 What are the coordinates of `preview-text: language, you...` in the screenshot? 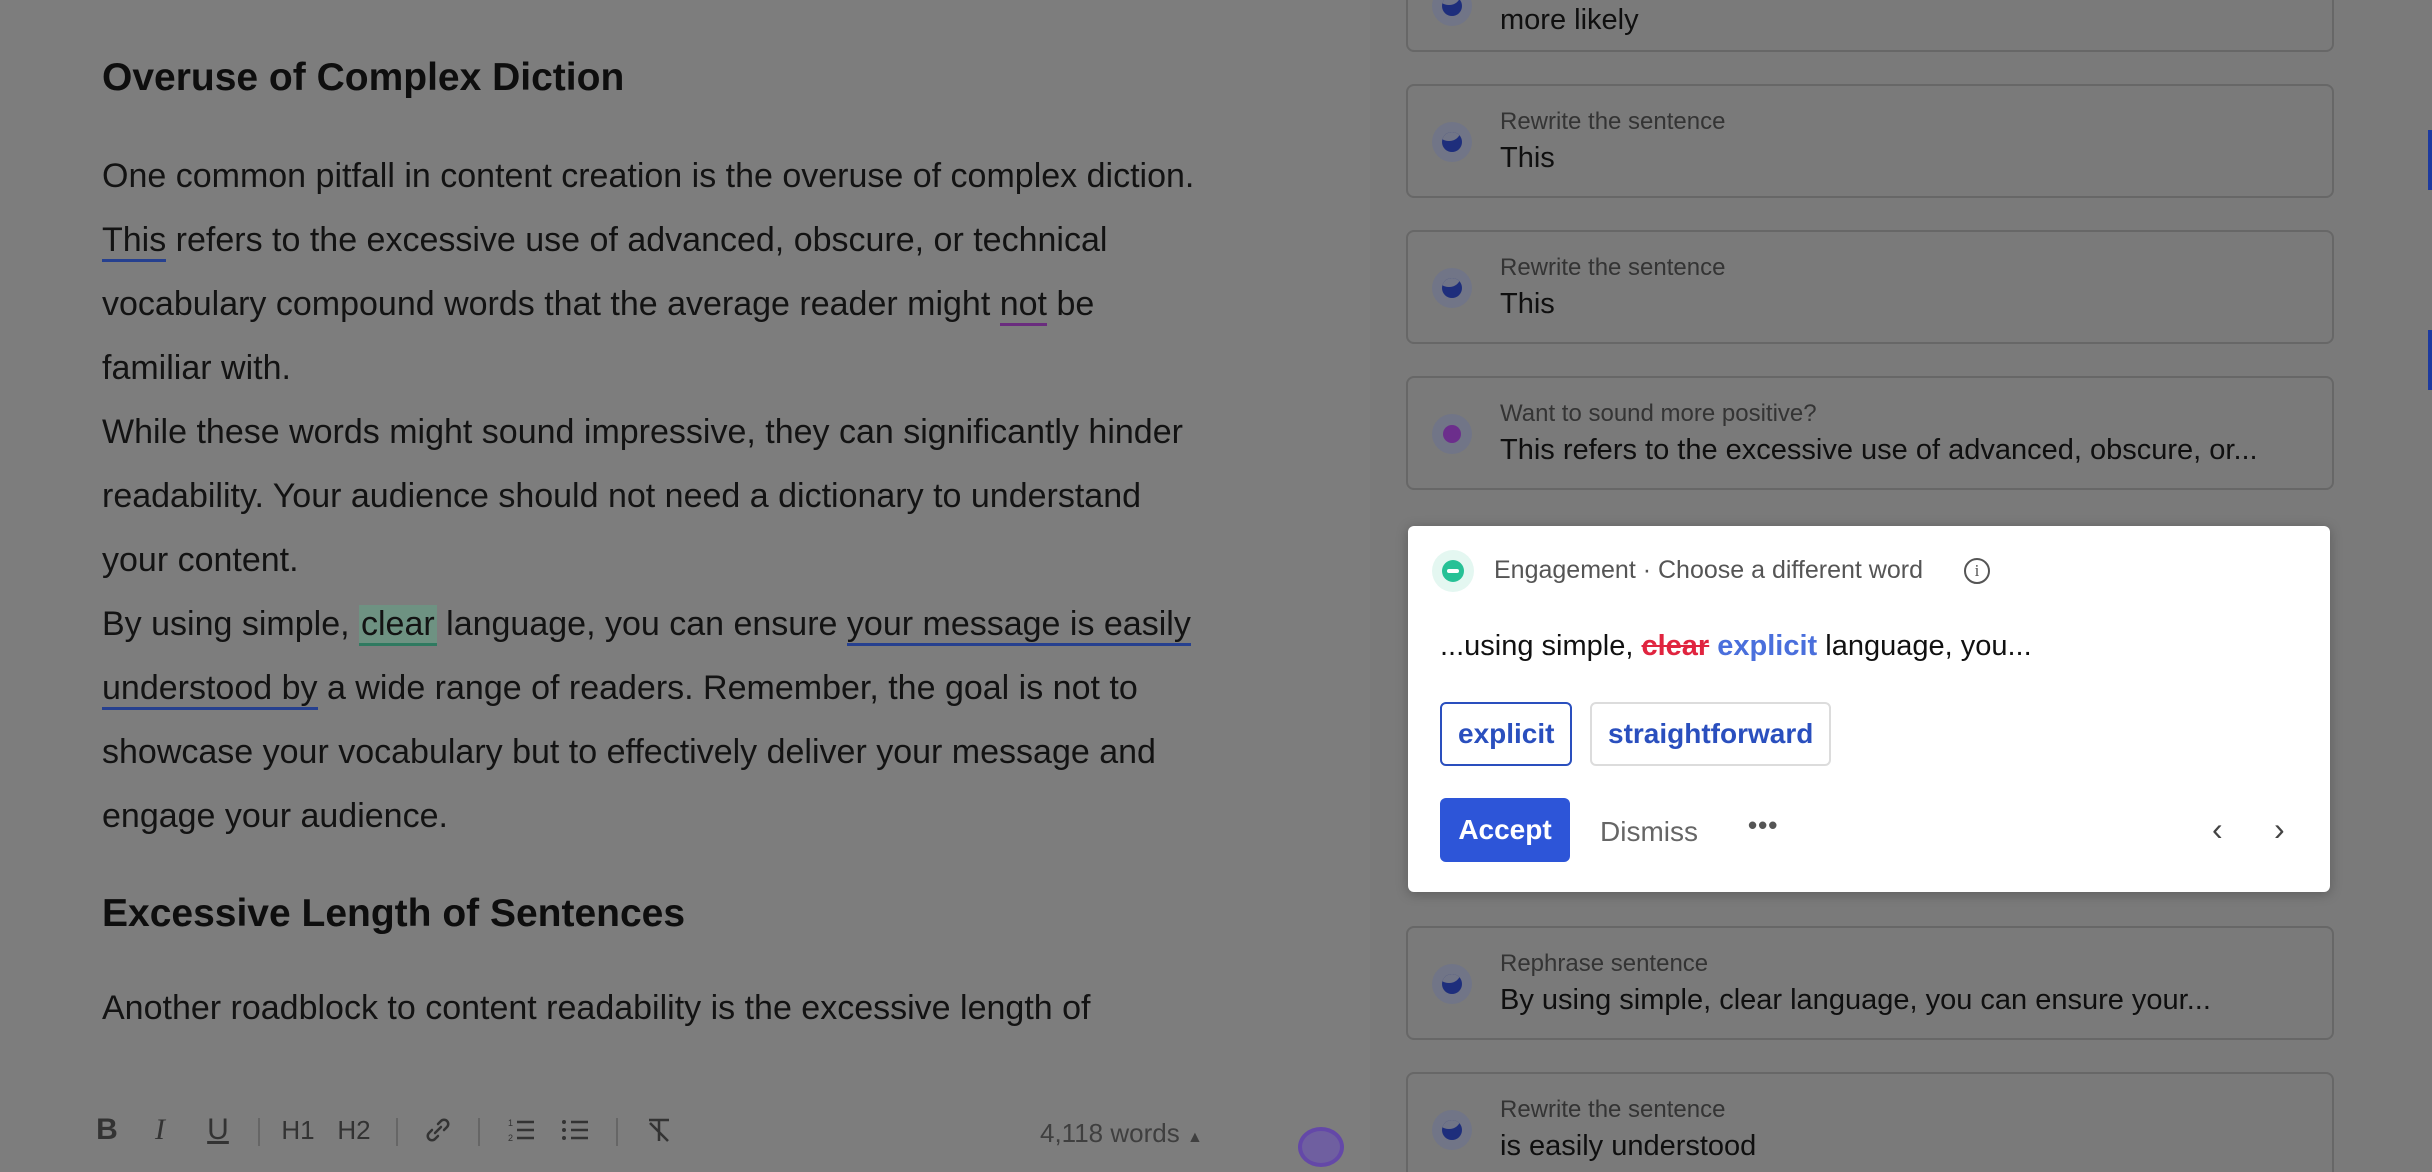 It's located at (1924, 646).